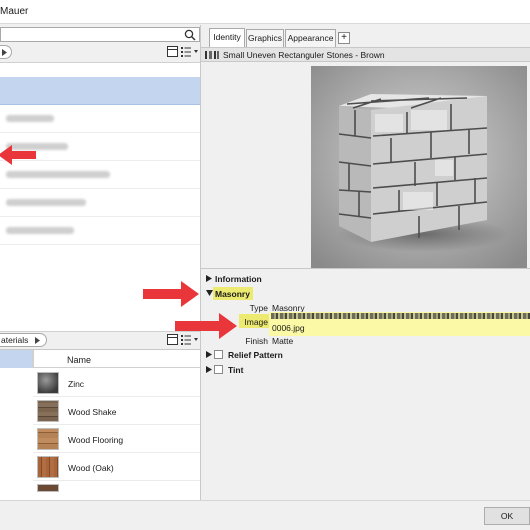 The width and height of the screenshot is (530, 530). I want to click on materials-toolbar: aterials, so click(100, 340).